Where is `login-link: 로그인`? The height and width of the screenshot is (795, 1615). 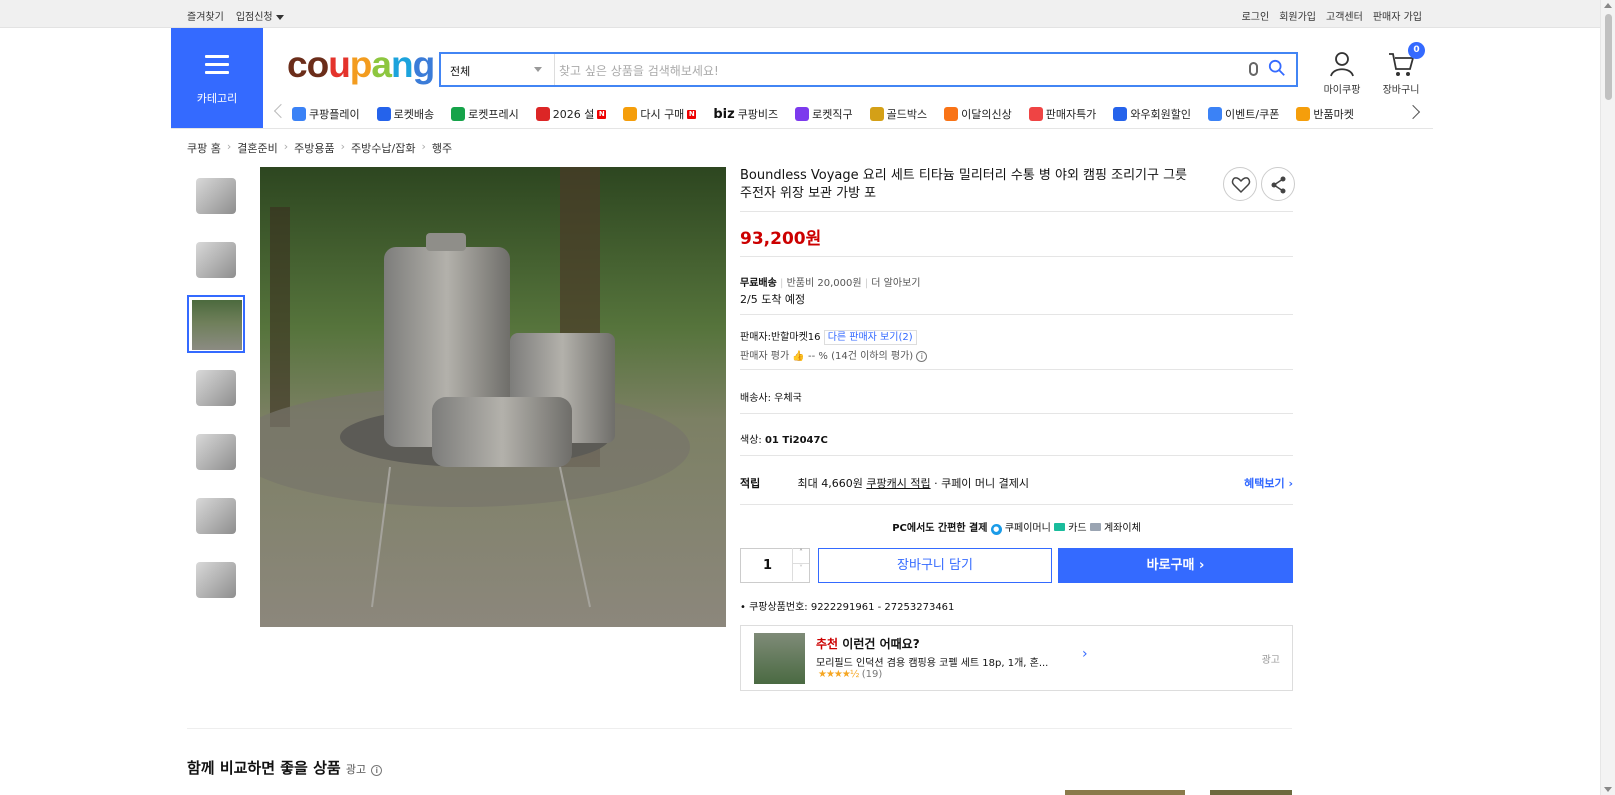 login-link: 로그인 is located at coordinates (1256, 15).